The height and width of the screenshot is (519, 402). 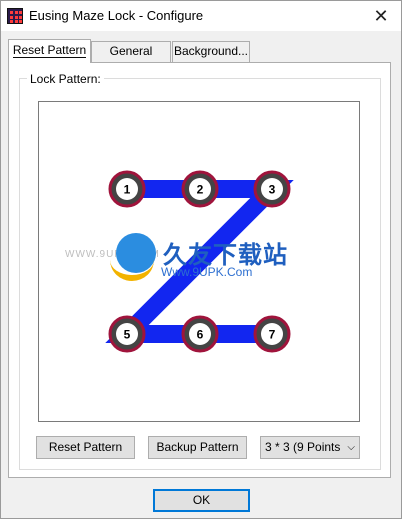 What do you see at coordinates (85, 447) in the screenshot?
I see `reset-pattern-button: Reset Pattern` at bounding box center [85, 447].